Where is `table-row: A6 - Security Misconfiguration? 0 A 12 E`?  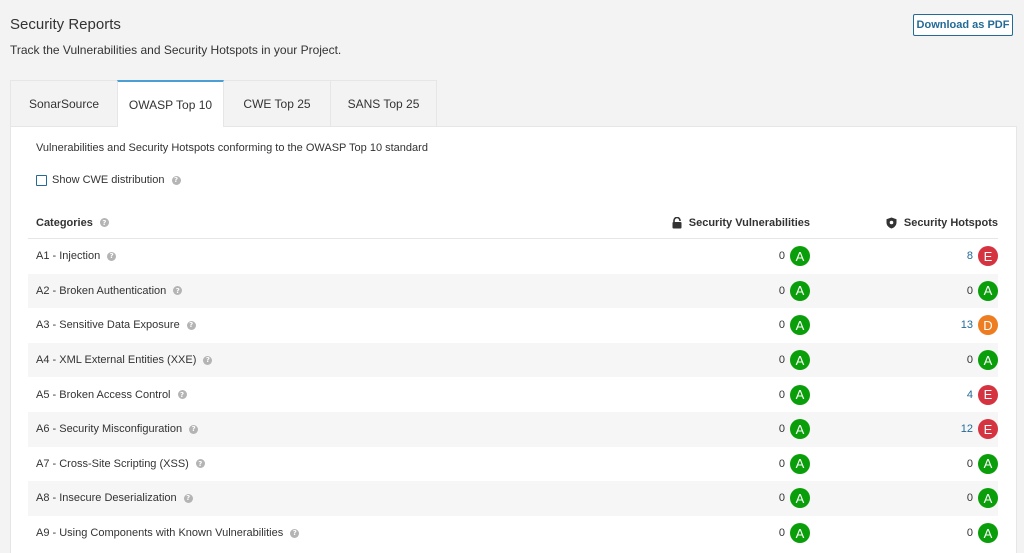
table-row: A6 - Security Misconfiguration? 0 A 12 E is located at coordinates (513, 429).